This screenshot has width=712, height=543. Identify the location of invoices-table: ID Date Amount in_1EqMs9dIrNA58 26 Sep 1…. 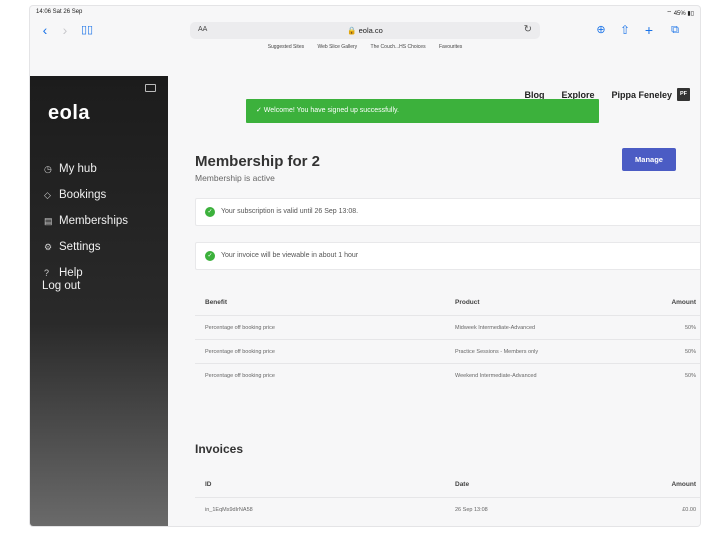
(447, 494).